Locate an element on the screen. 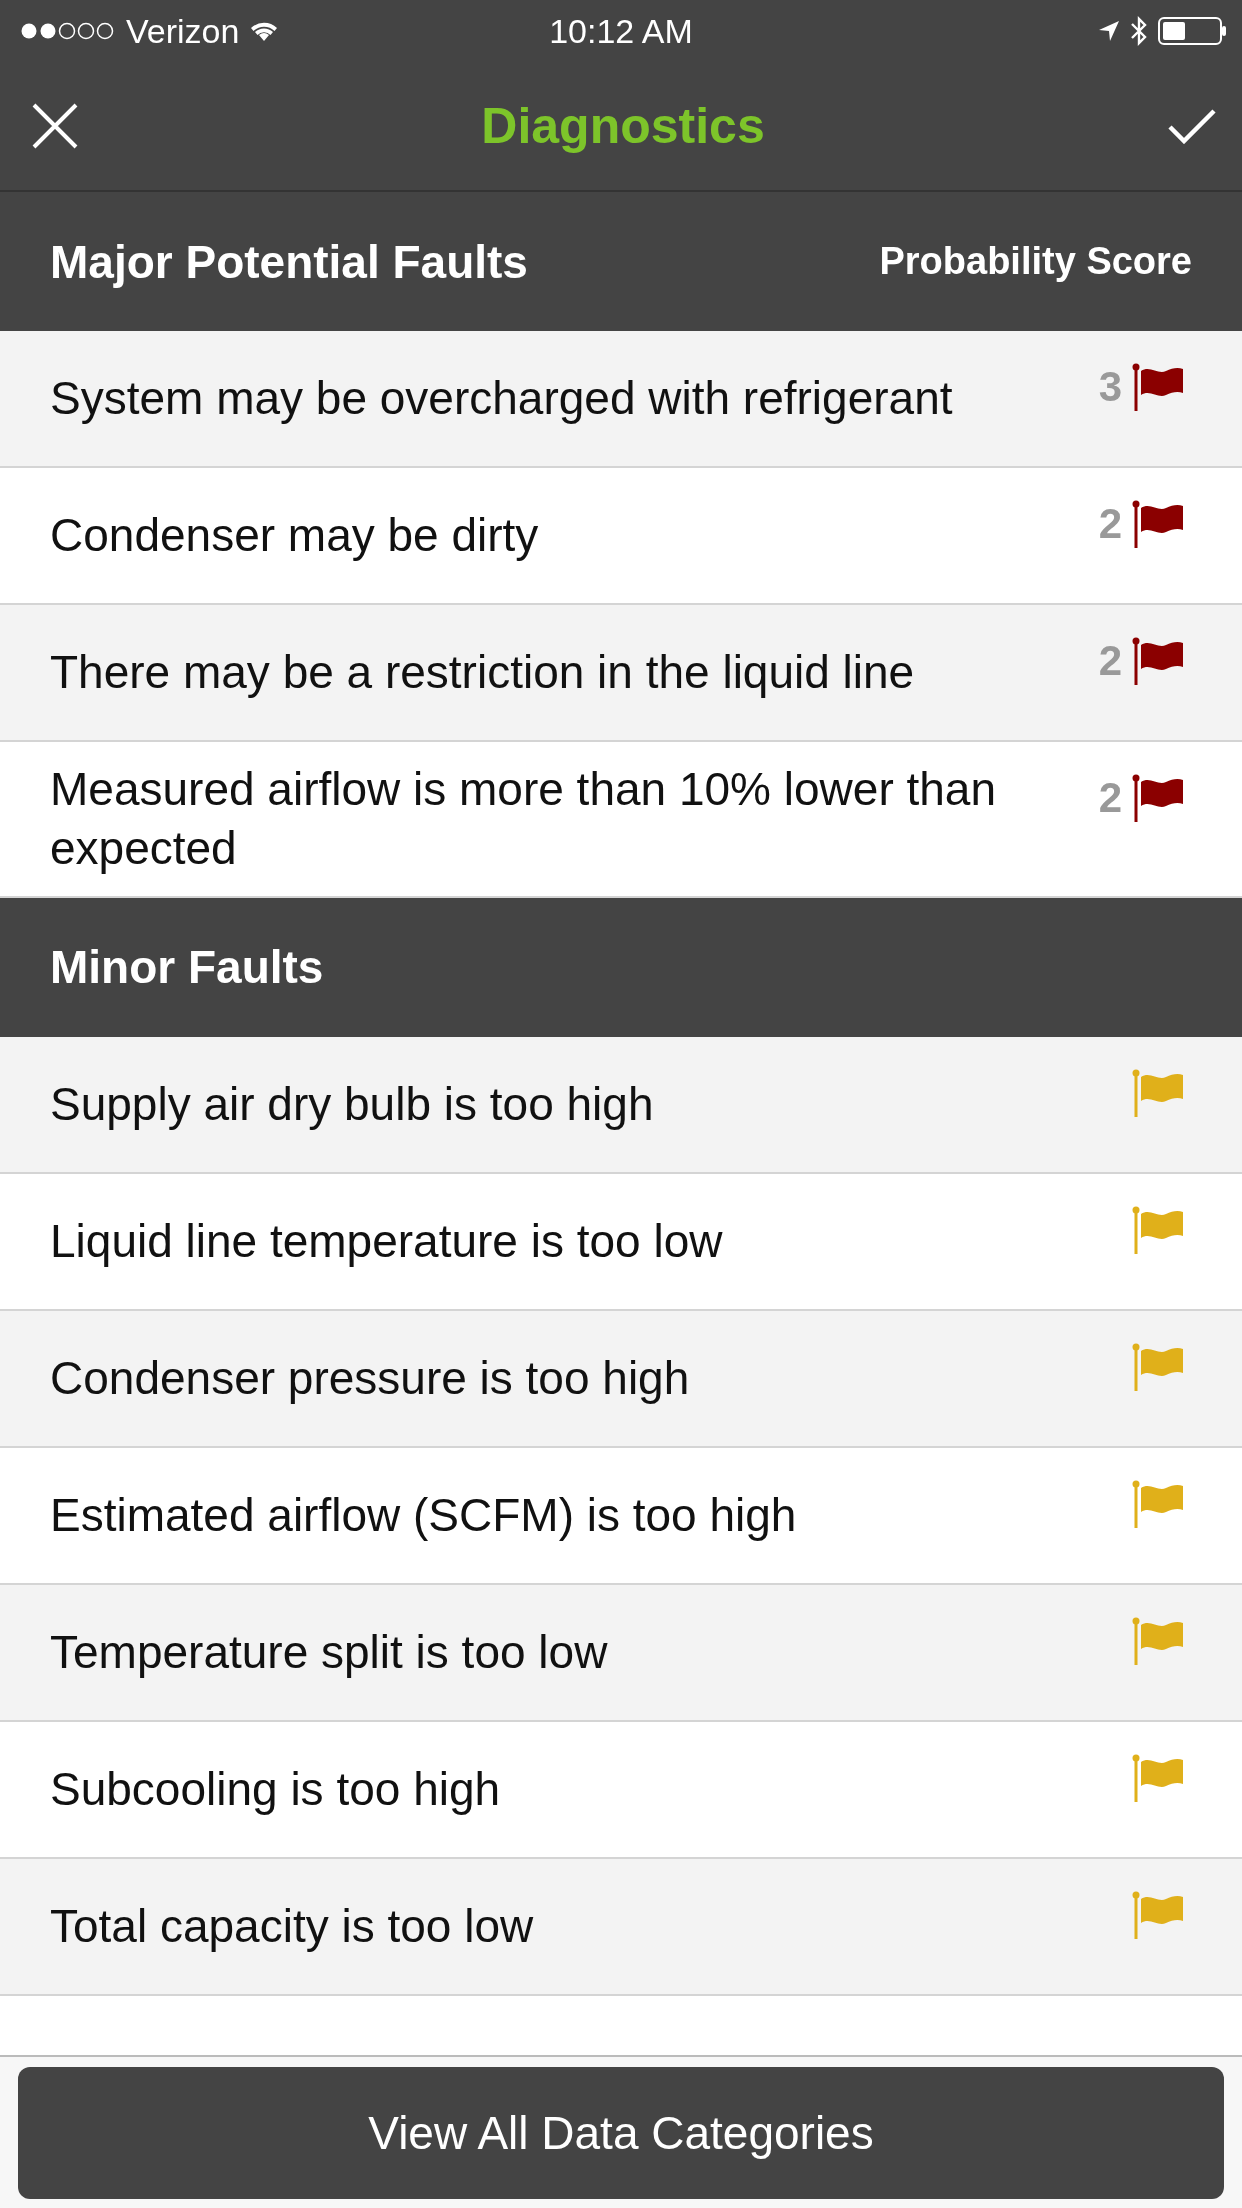 The image size is (1242, 2208). battery-icon is located at coordinates (1193, 31).